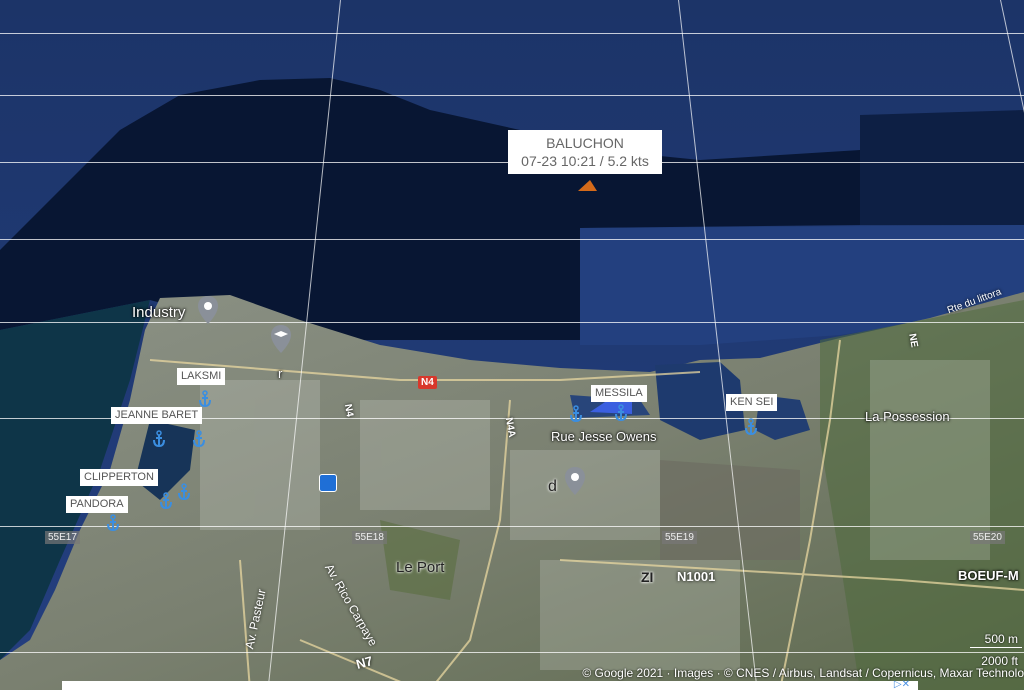  Describe the element at coordinates (280, 373) in the screenshot. I see `place-r: r` at that location.